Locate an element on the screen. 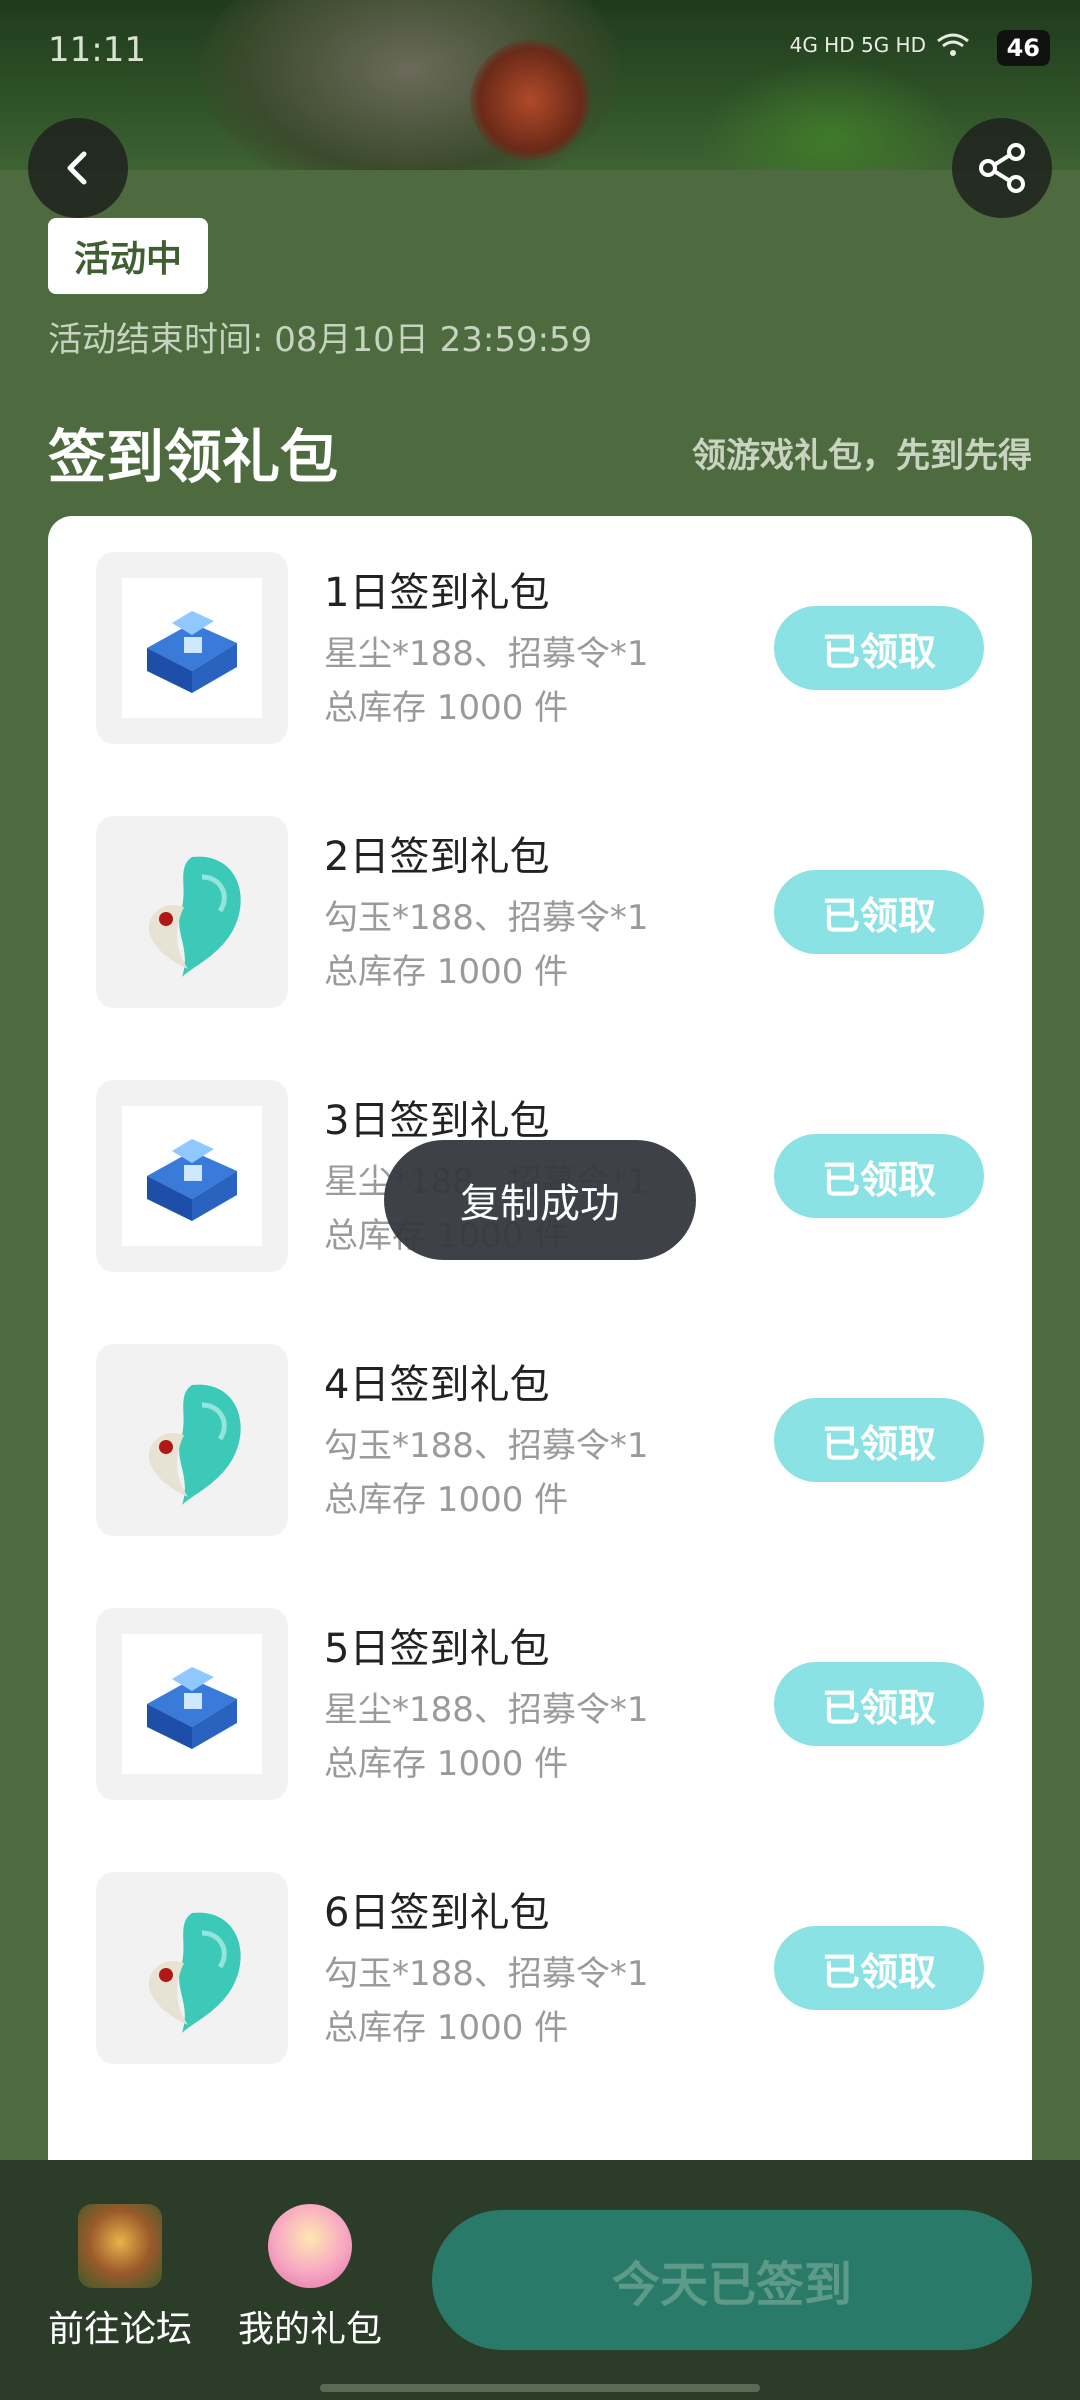 This screenshot has width=1080, height=2400. gift-item: 5日签到礼包星尘*188、招募令*1 总库存 1000 件 已领取 is located at coordinates (540, 1704).